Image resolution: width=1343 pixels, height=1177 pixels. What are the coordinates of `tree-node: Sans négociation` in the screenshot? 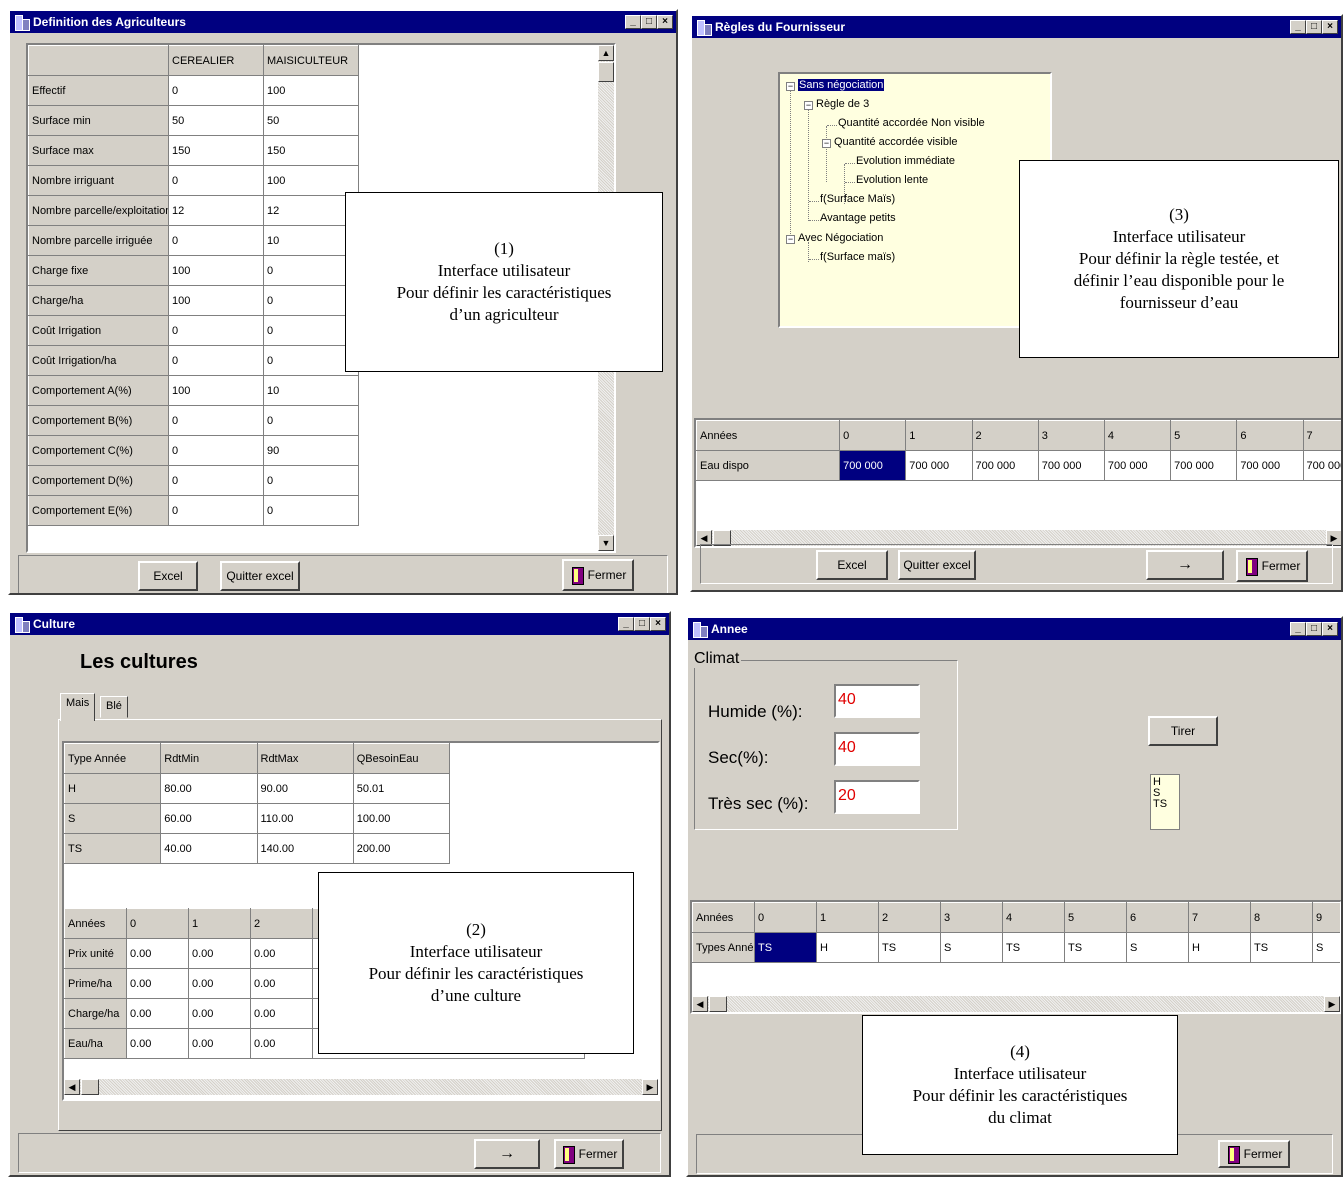 It's located at (841, 85).